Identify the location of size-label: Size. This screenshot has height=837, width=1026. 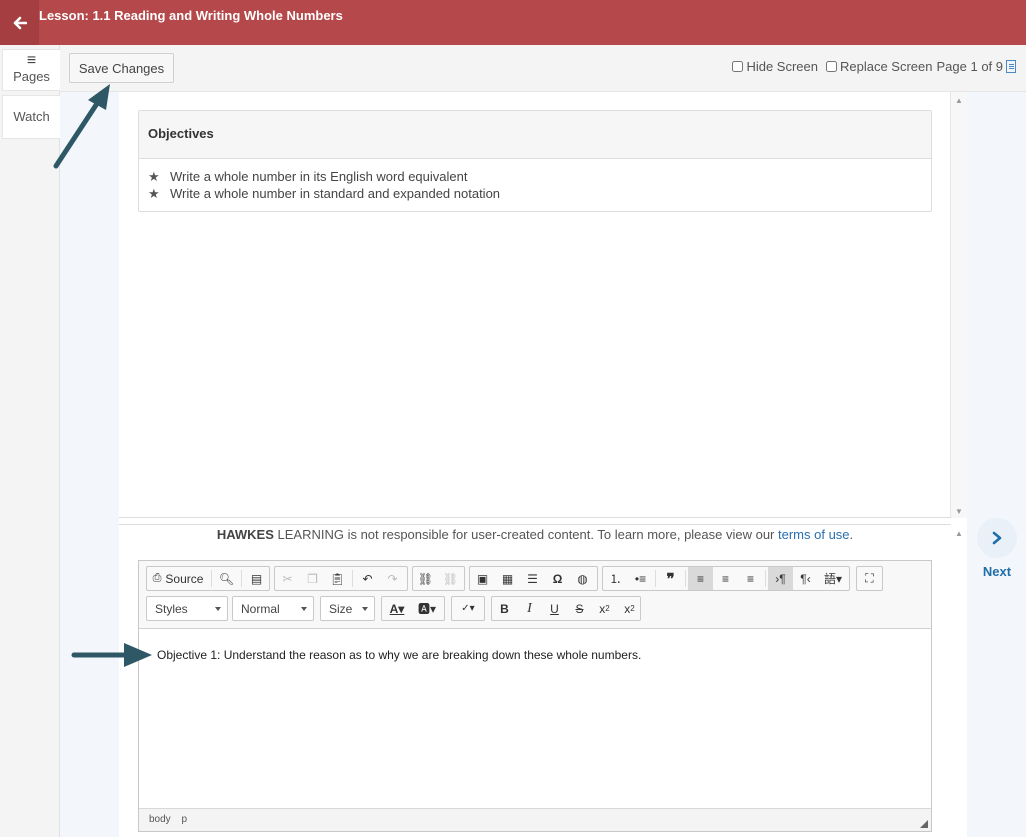
(341, 609).